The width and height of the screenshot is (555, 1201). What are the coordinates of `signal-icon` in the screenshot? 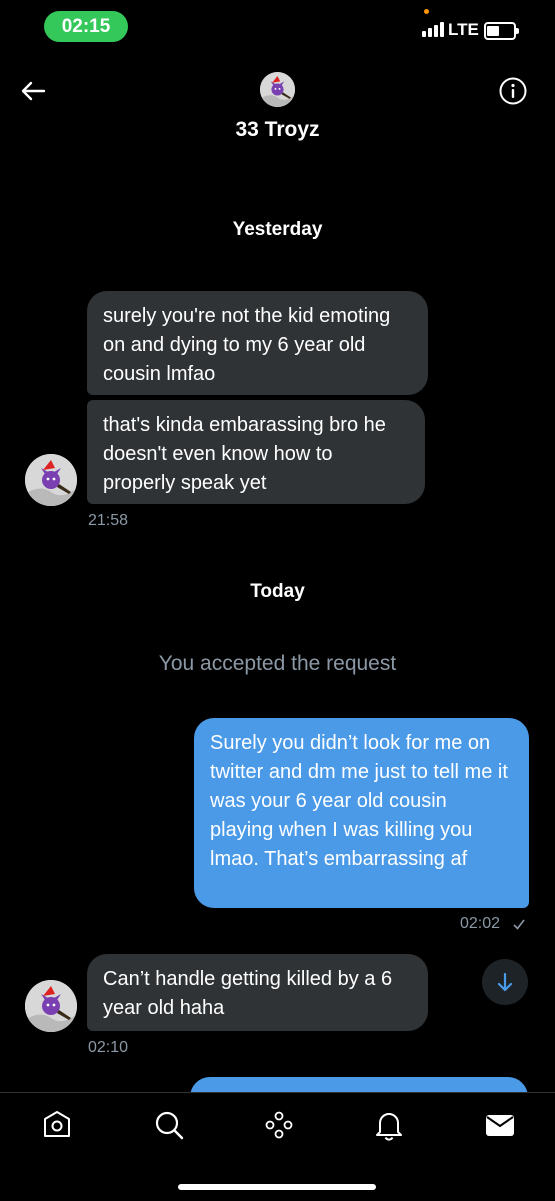 It's located at (433, 29).